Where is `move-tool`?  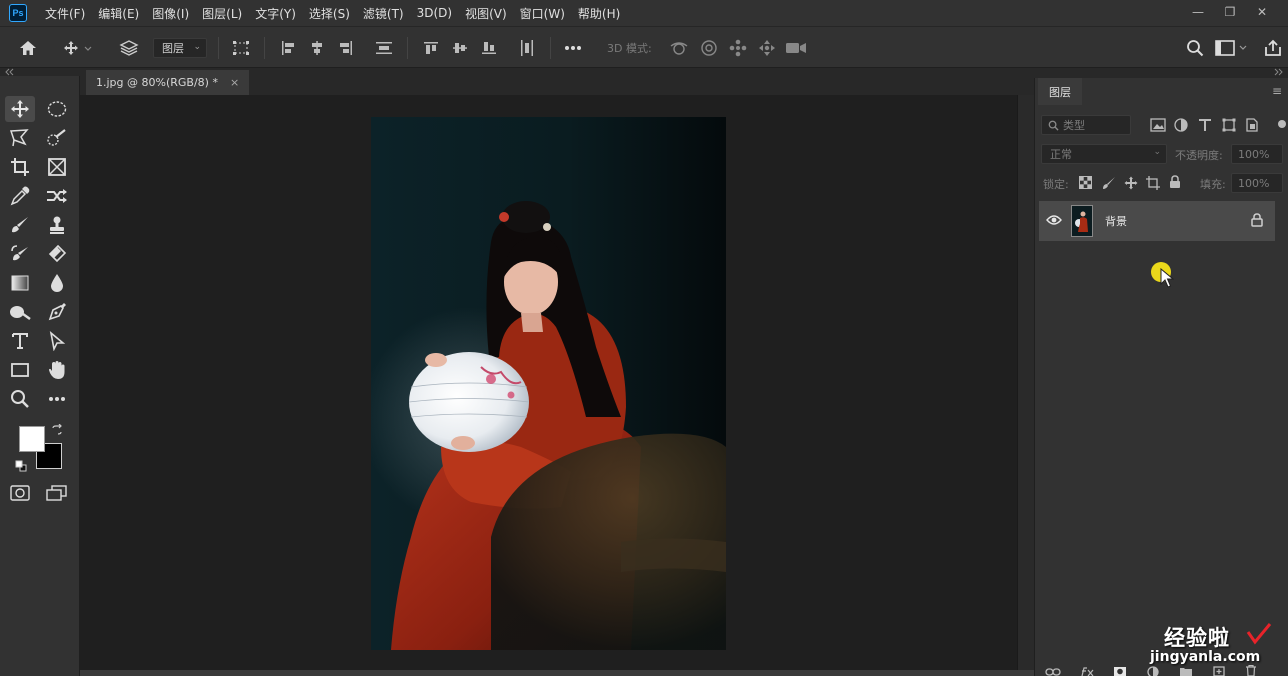 move-tool is located at coordinates (20, 109).